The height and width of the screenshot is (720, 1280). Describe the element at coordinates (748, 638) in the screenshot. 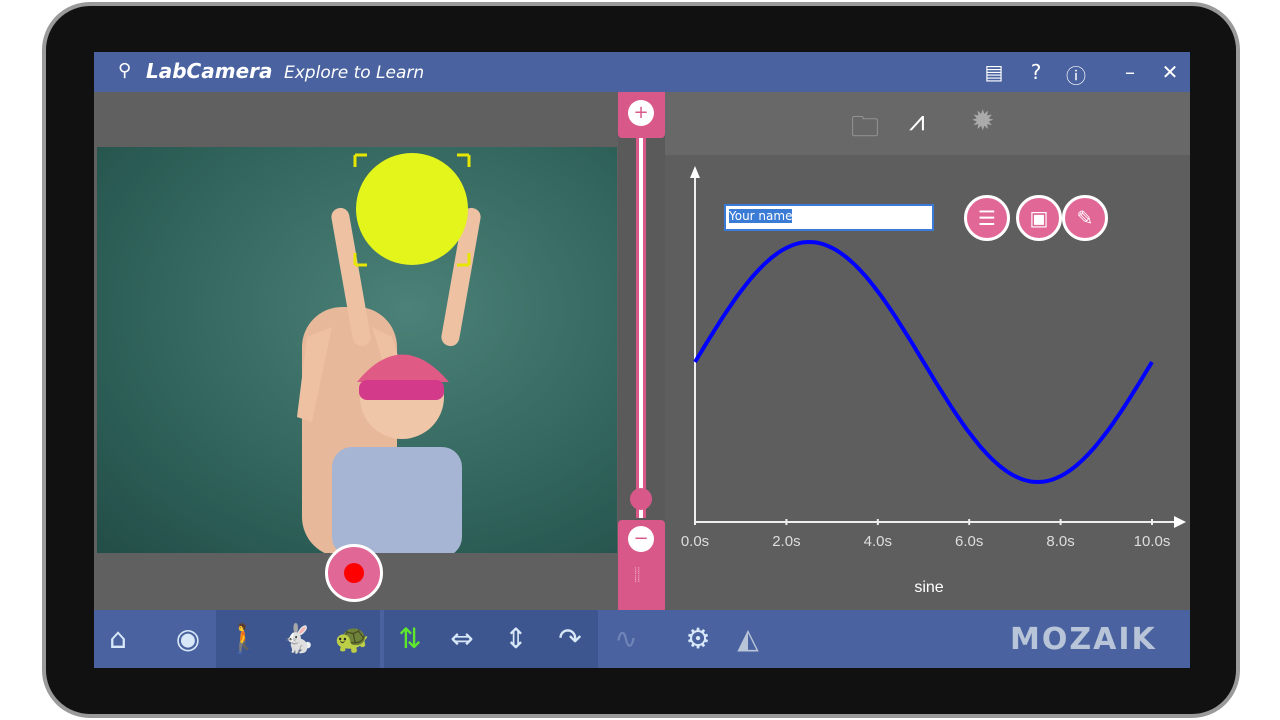

I see `mirror-icon: ◭` at that location.